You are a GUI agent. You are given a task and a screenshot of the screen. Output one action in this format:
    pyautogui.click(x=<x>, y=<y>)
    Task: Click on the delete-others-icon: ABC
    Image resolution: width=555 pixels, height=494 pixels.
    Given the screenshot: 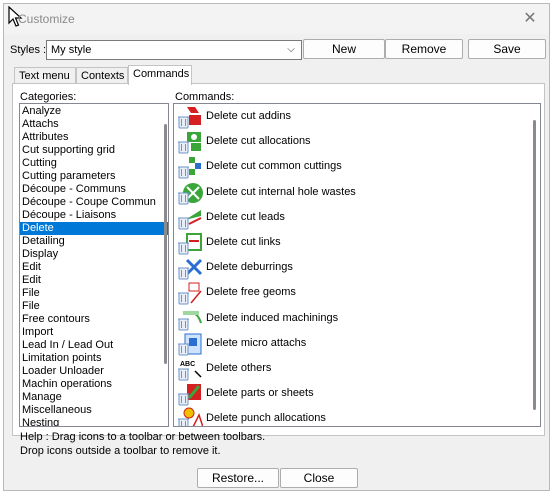 What is the action you would take?
    pyautogui.click(x=190, y=369)
    